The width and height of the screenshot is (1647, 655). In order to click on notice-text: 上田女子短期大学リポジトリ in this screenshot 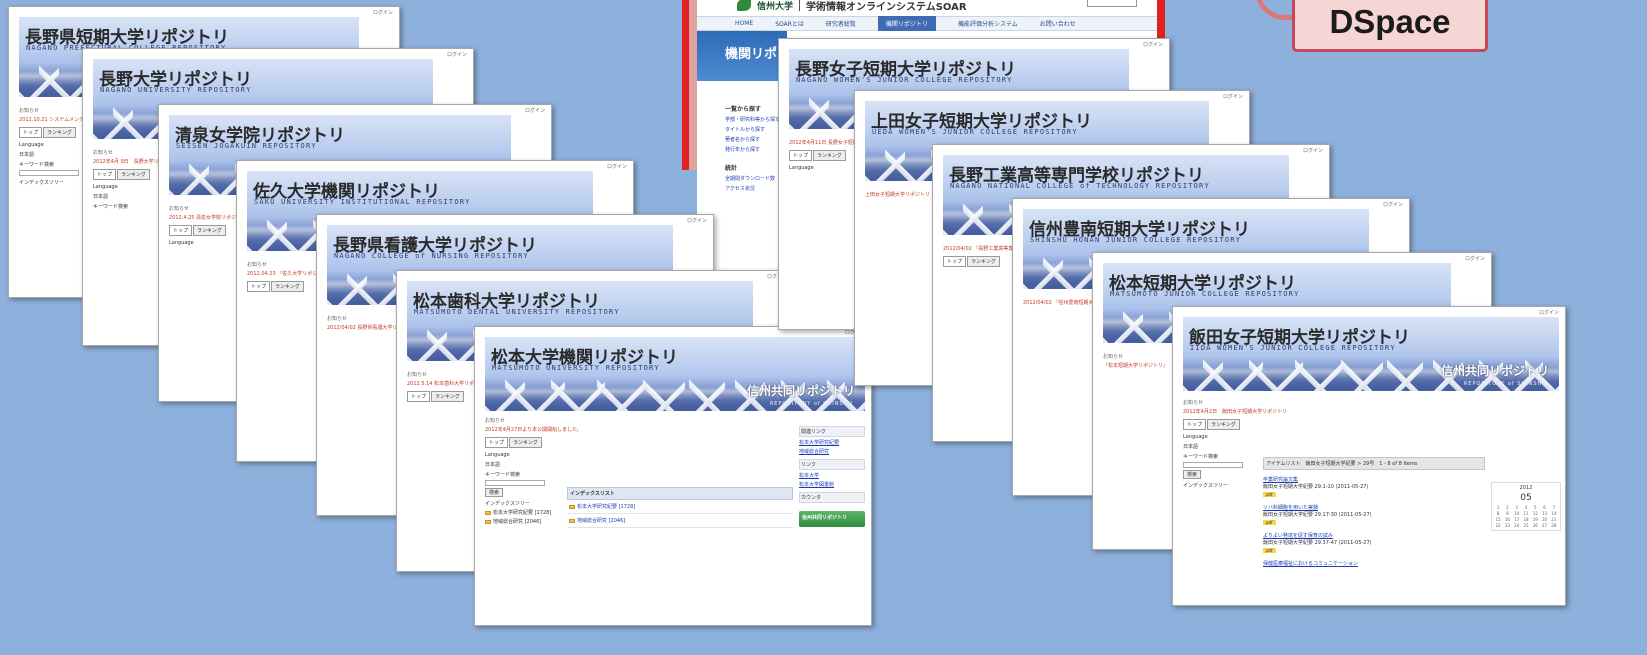, I will do `click(898, 195)`.